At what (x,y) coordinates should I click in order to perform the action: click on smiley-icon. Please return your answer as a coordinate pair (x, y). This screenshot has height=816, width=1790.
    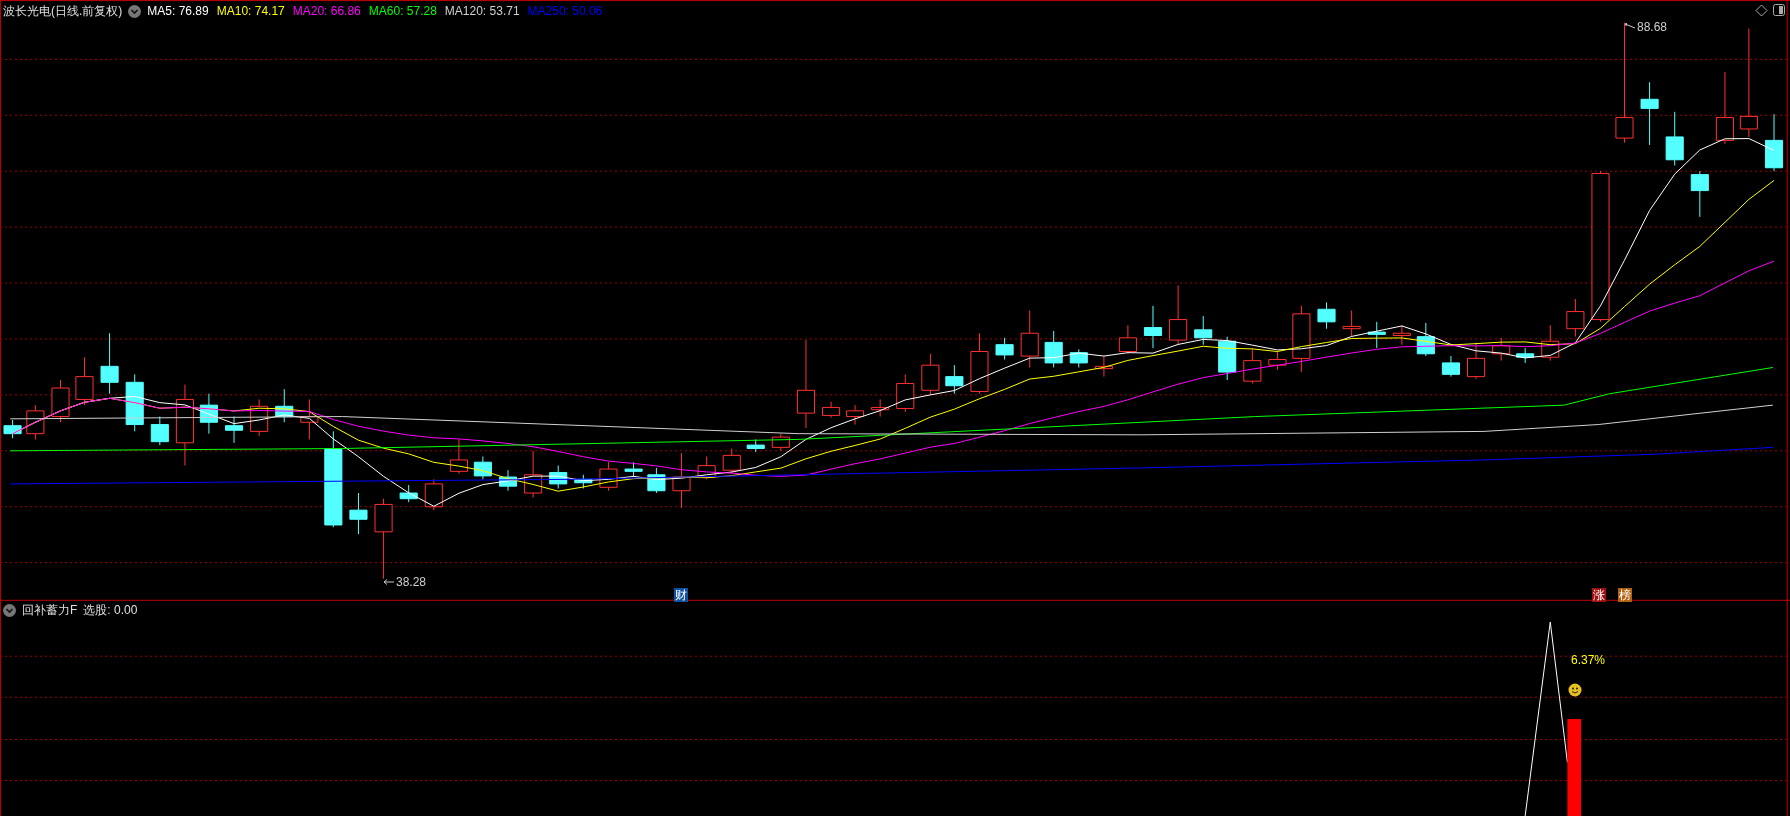
    Looking at the image, I should click on (1575, 690).